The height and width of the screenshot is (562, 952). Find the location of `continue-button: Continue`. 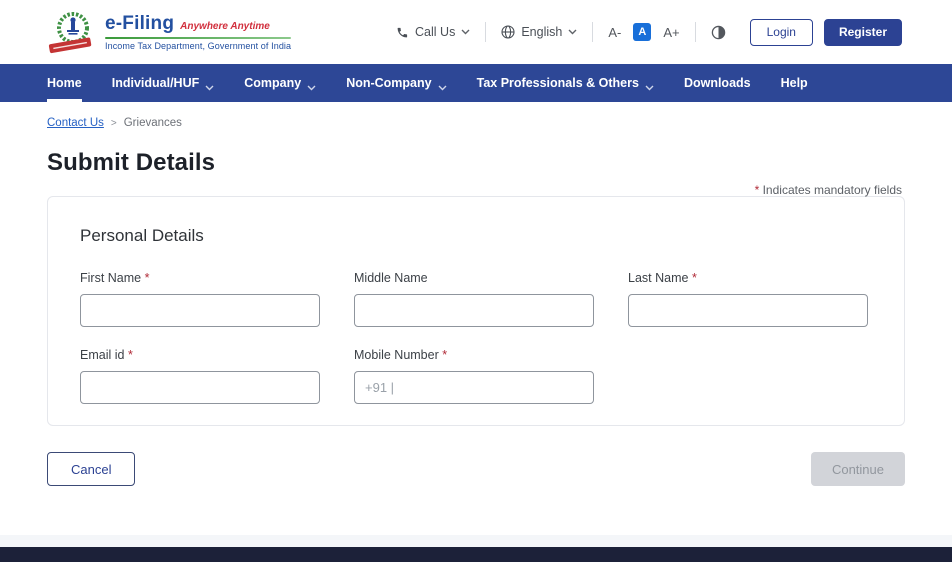

continue-button: Continue is located at coordinates (857, 469).